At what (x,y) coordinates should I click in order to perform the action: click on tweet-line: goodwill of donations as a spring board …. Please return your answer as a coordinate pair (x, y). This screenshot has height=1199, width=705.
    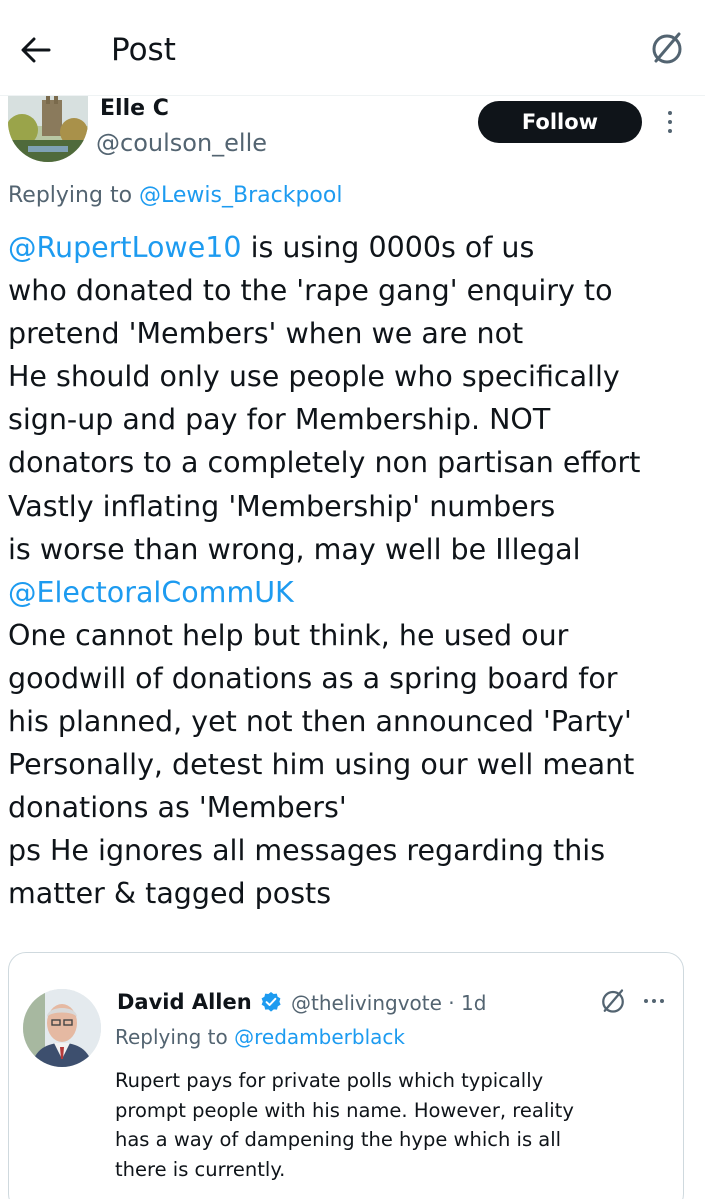
    Looking at the image, I should click on (313, 678).